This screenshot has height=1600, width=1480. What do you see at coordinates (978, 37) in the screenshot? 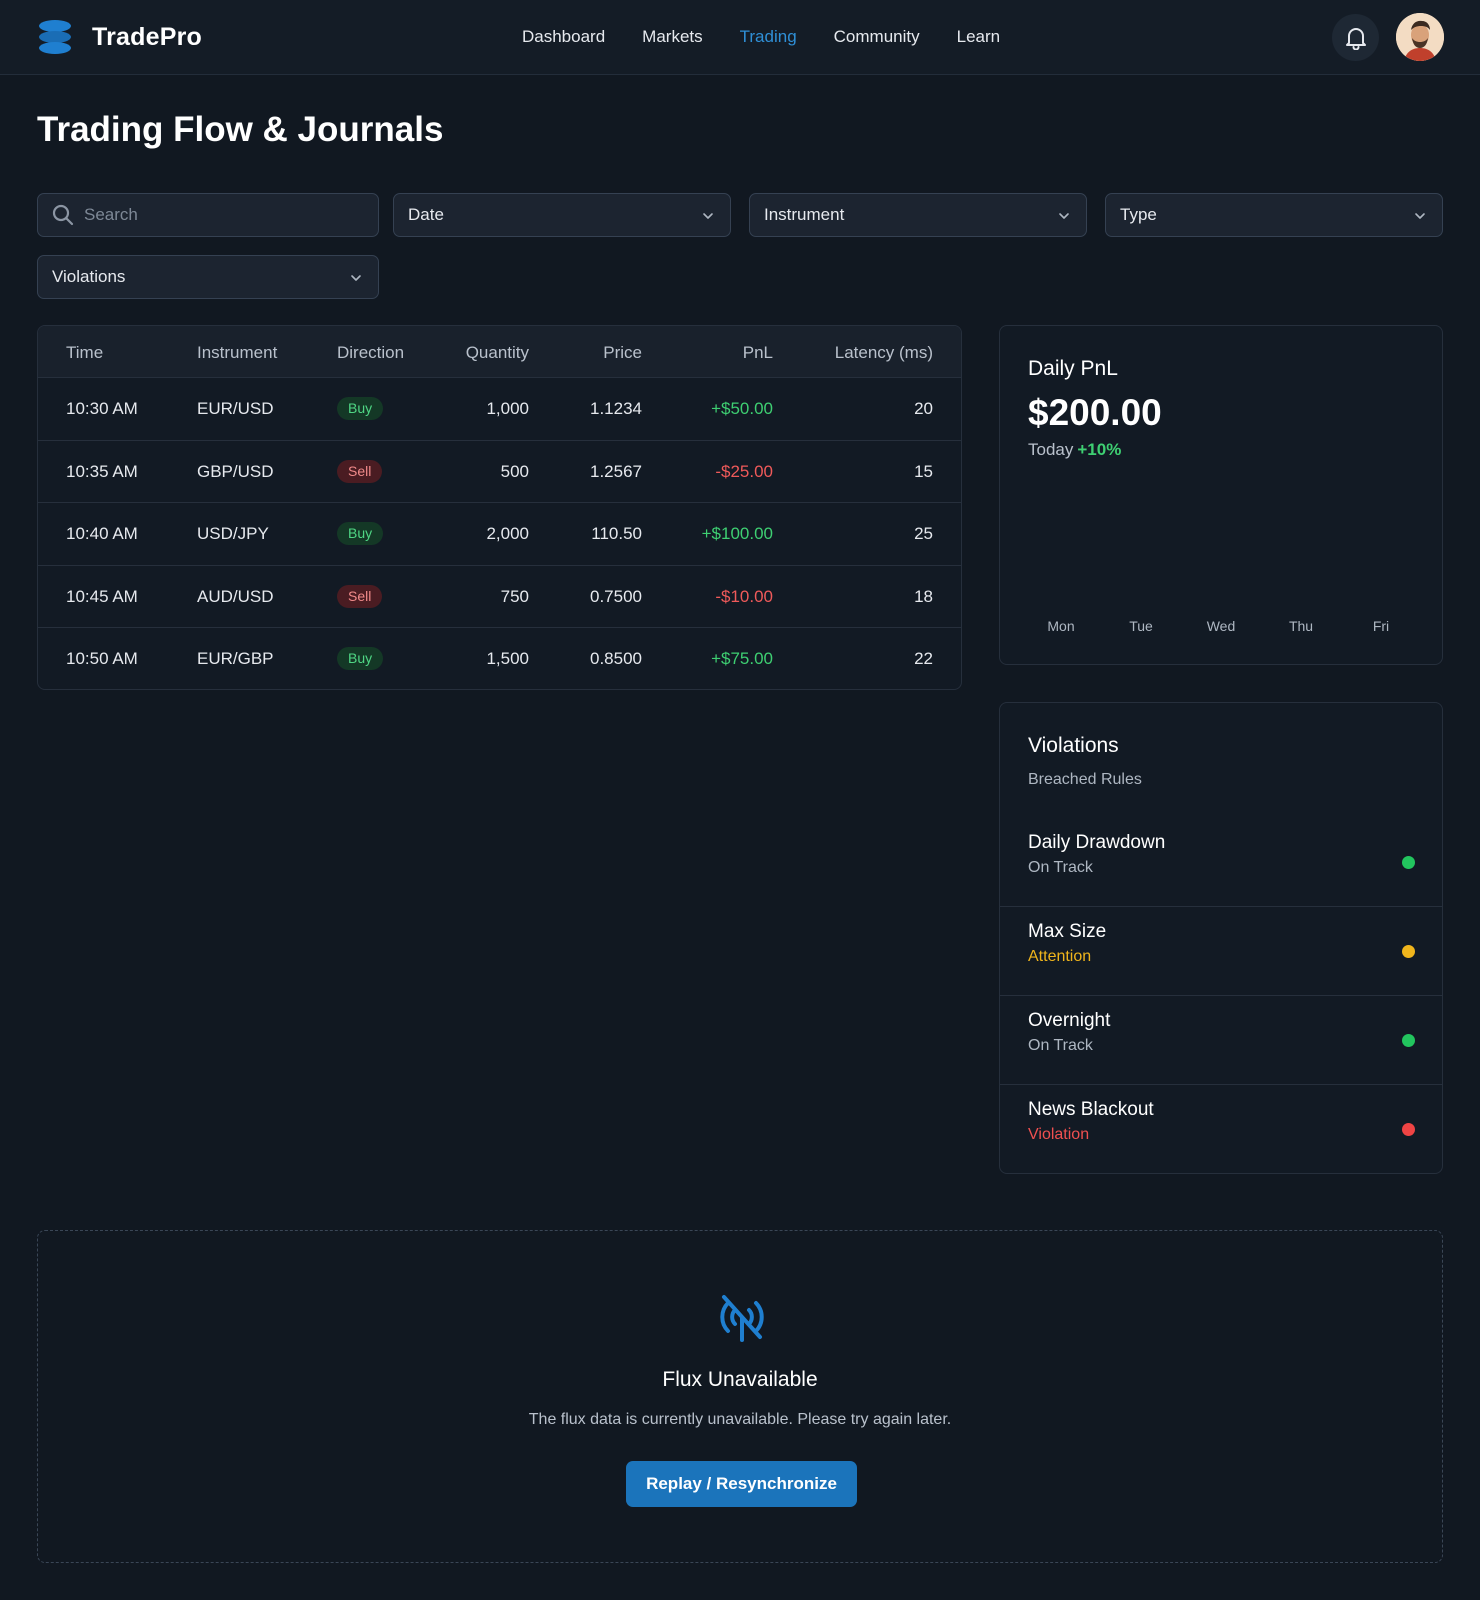
I see `nav-learn: Learn` at bounding box center [978, 37].